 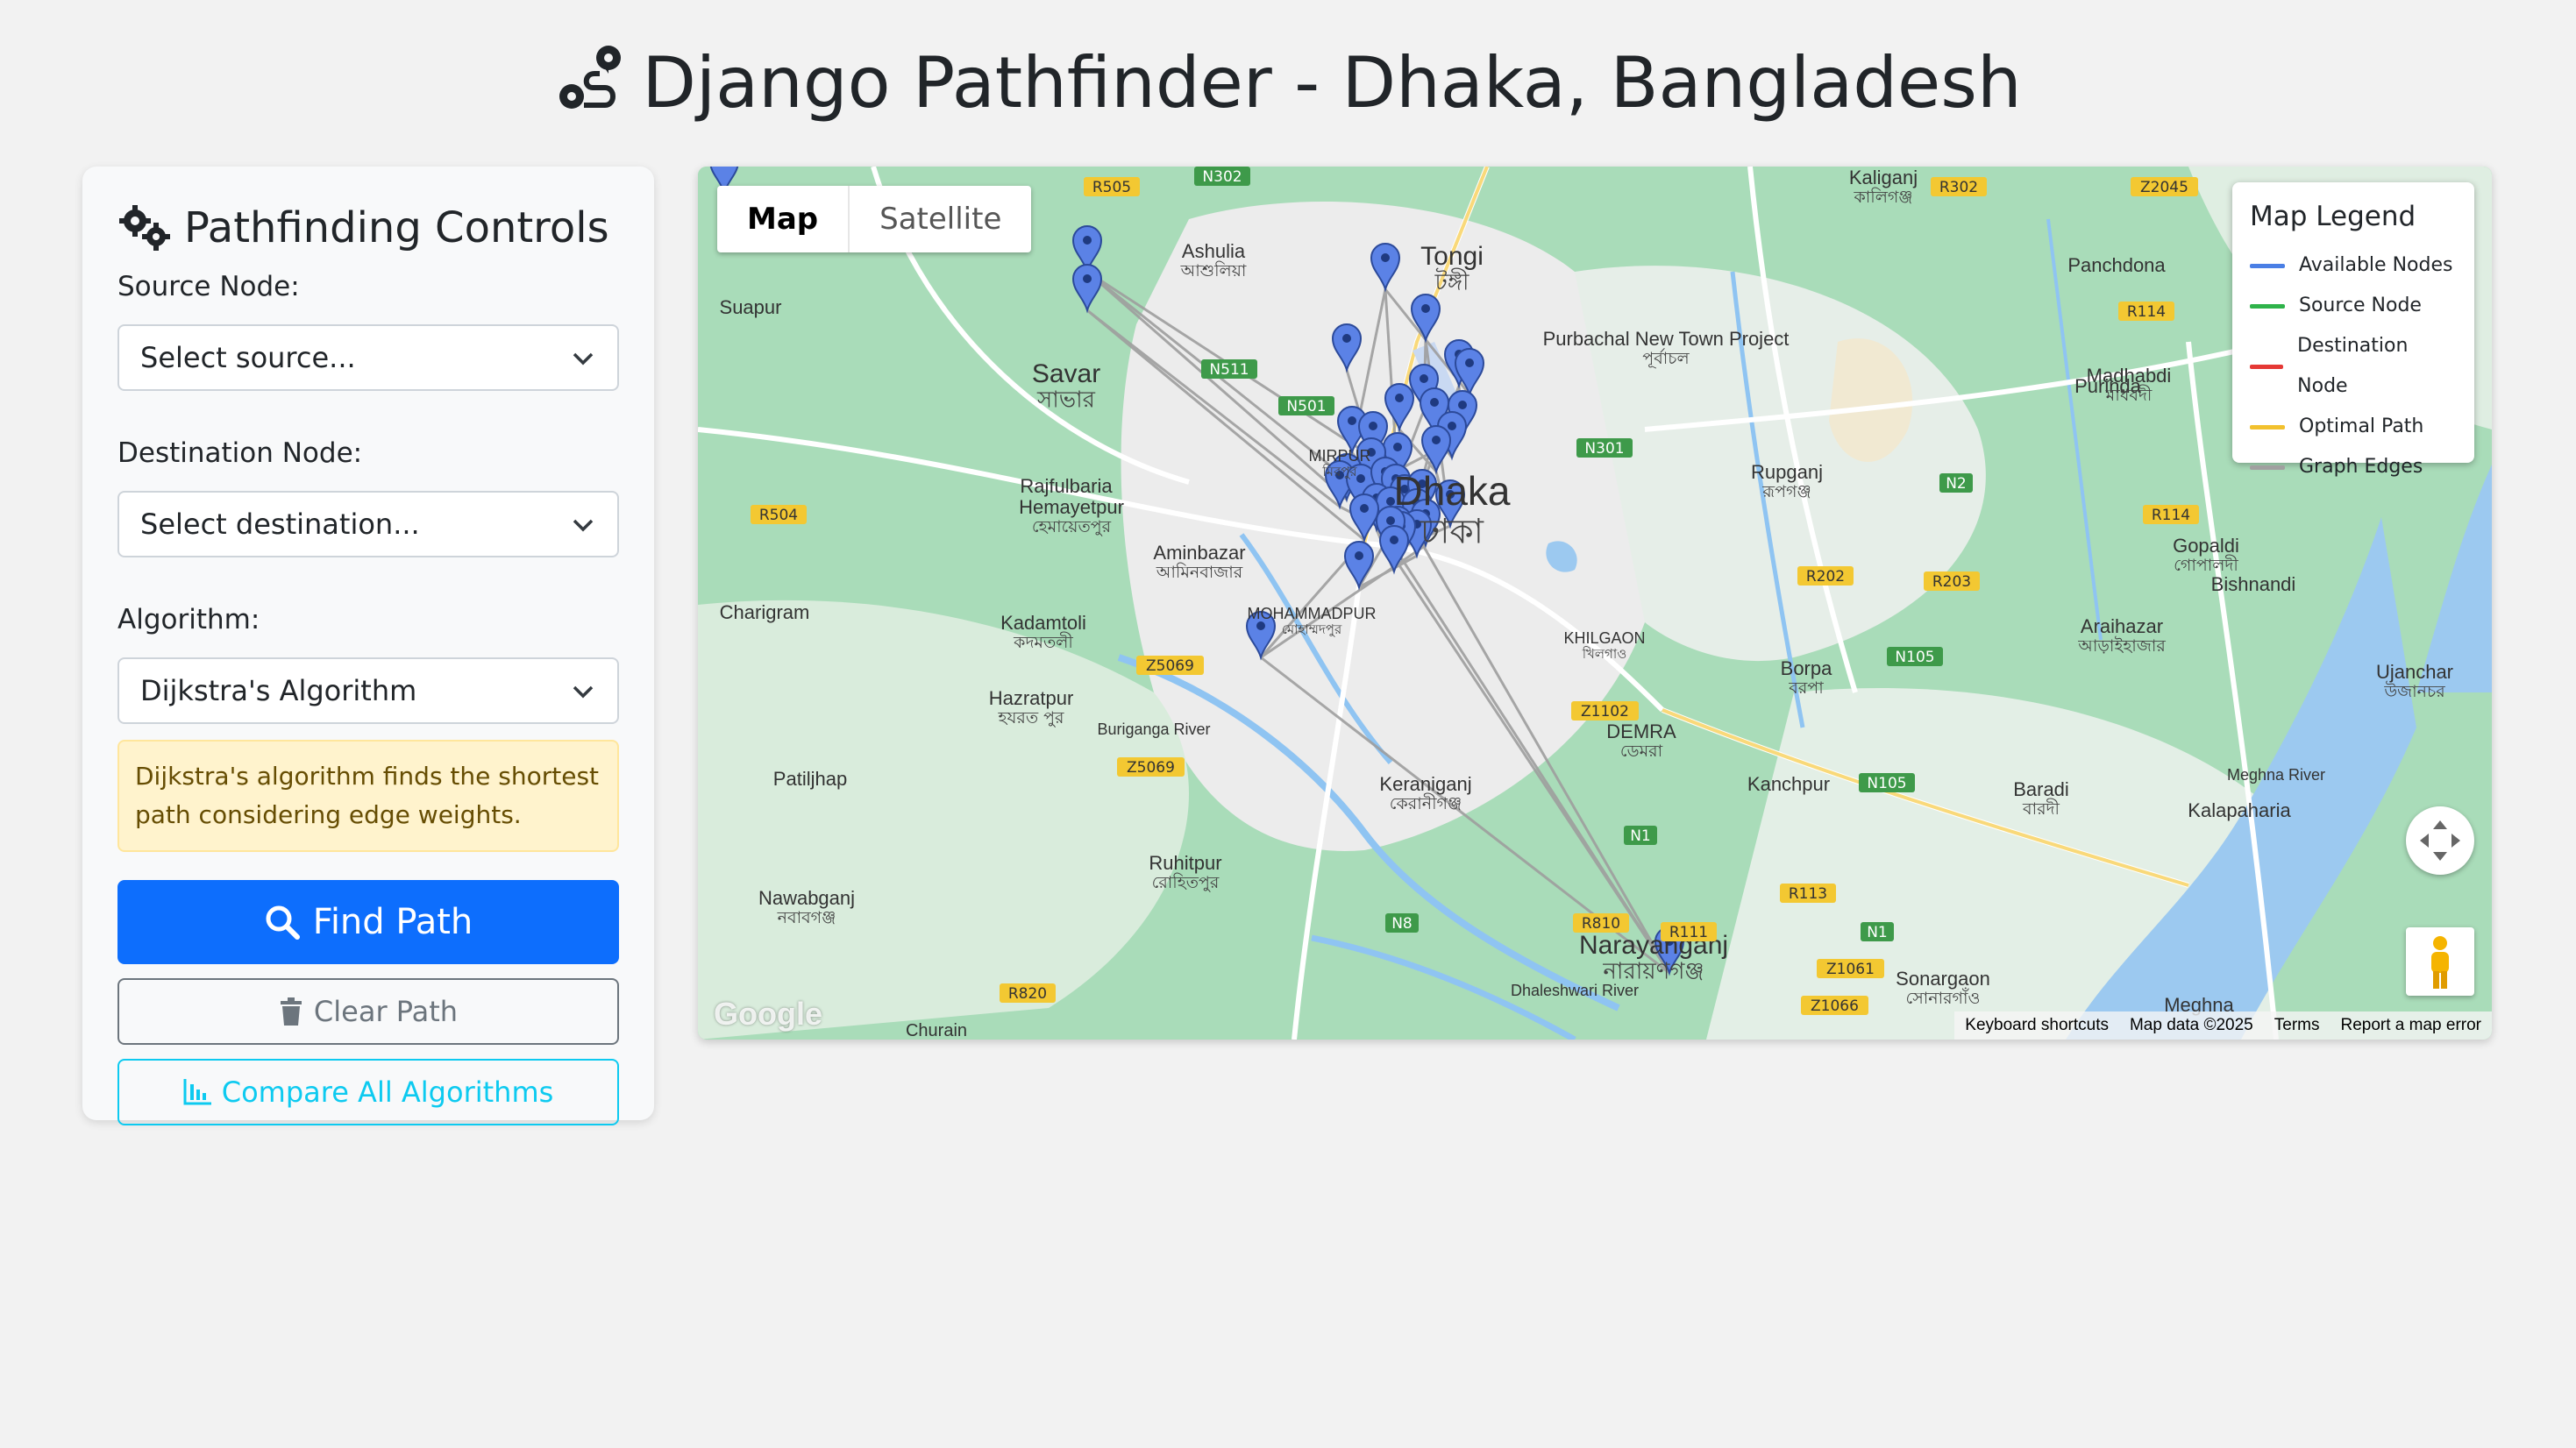 I want to click on search-icon, so click(x=283, y=922).